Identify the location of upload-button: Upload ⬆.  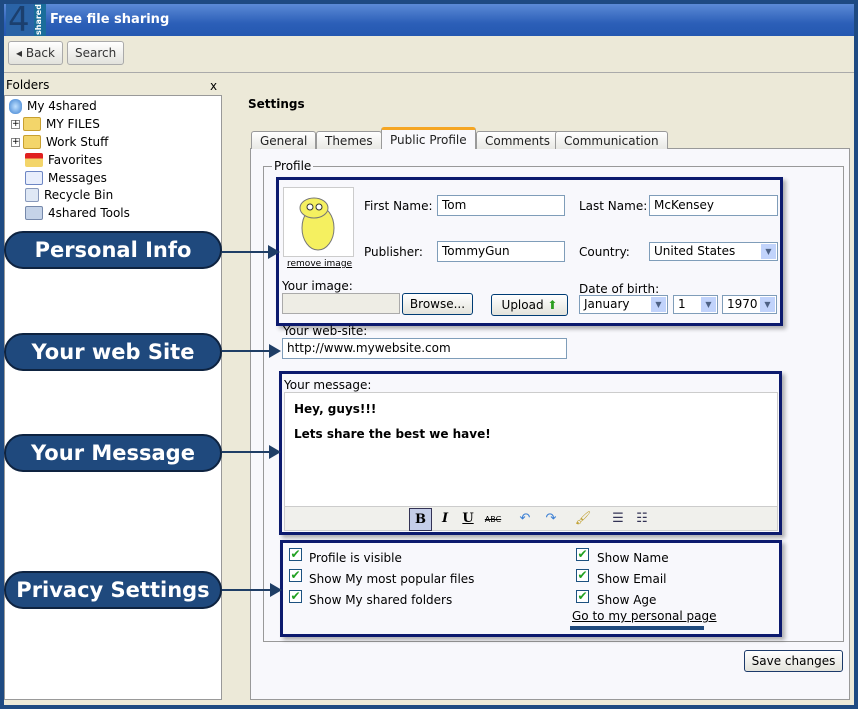
(529, 305).